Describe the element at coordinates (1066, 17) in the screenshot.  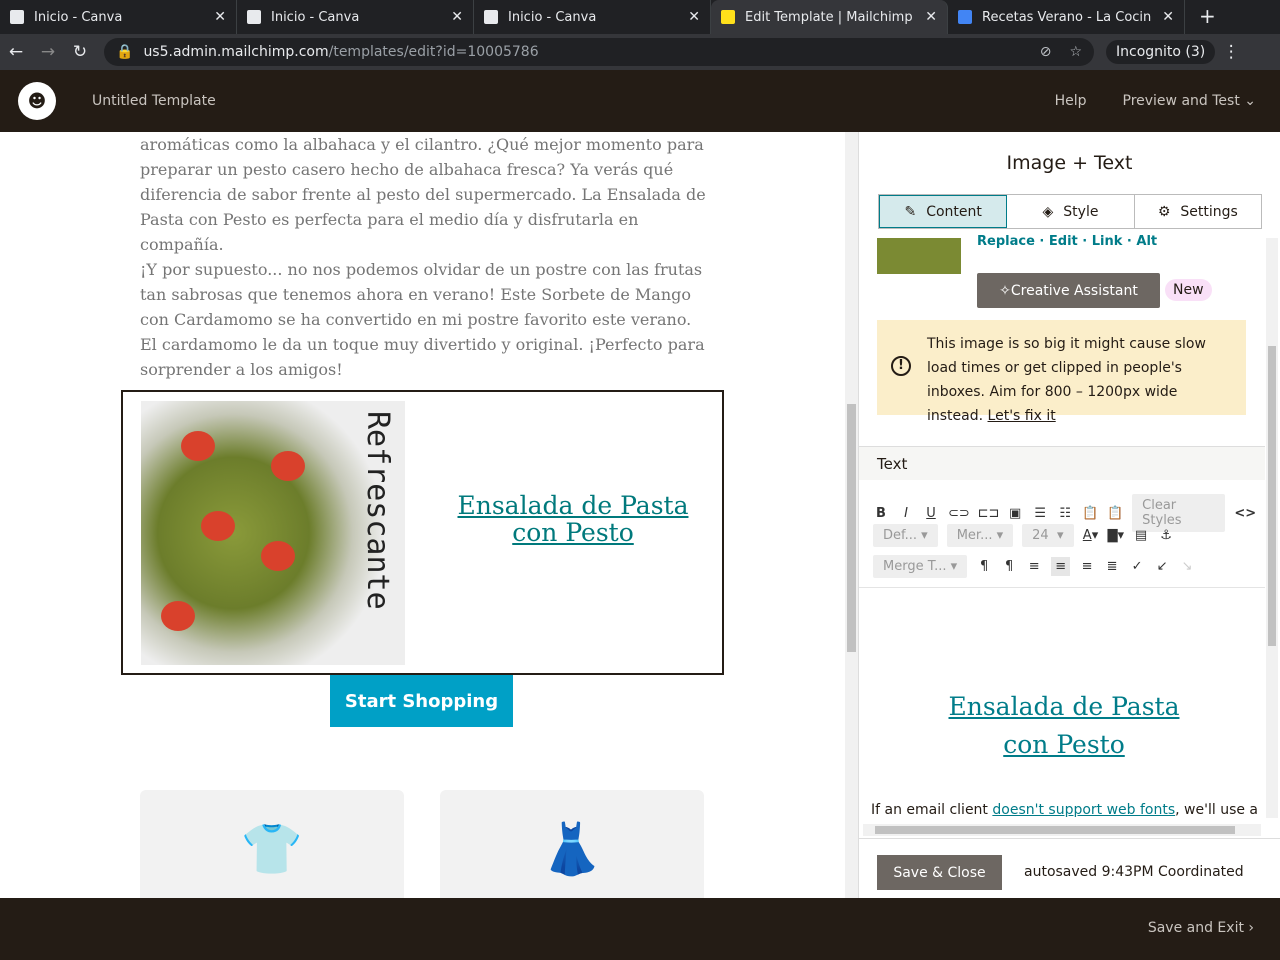
I see `browser-tab: Recetas Verano - La Cocina ✕` at that location.